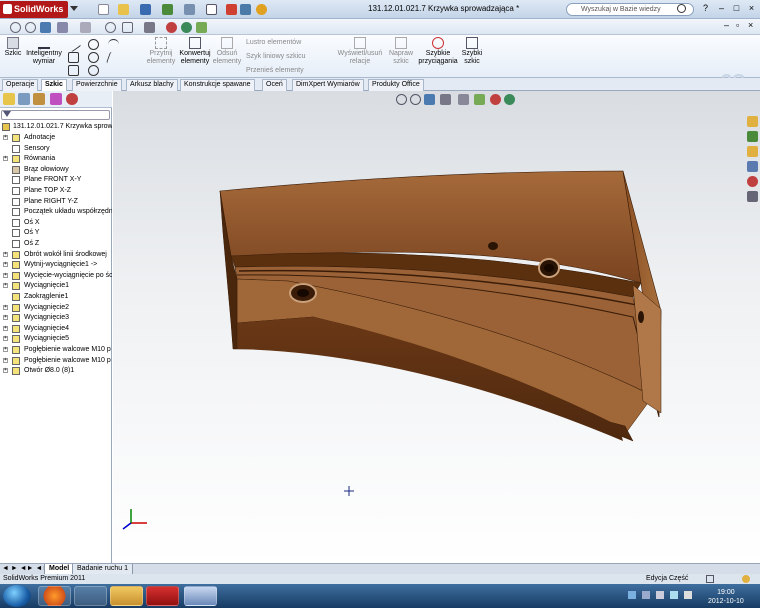  What do you see at coordinates (445, 99) in the screenshot?
I see `section-icon` at bounding box center [445, 99].